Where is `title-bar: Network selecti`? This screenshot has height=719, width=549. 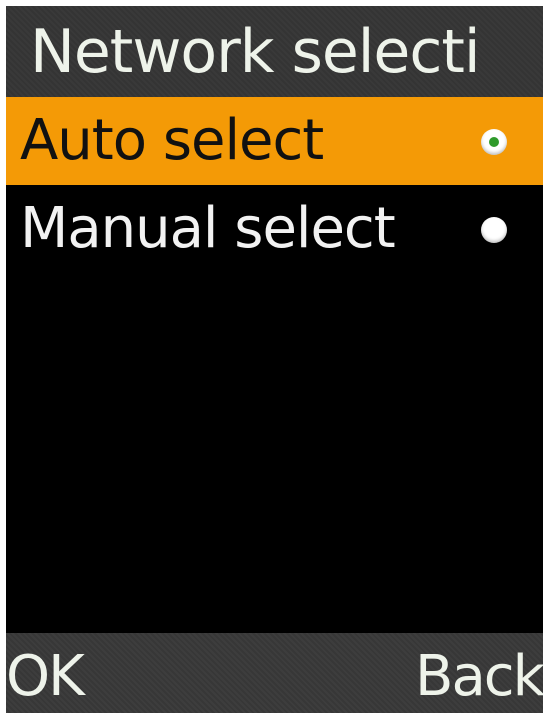 title-bar: Network selecti is located at coordinates (274, 51).